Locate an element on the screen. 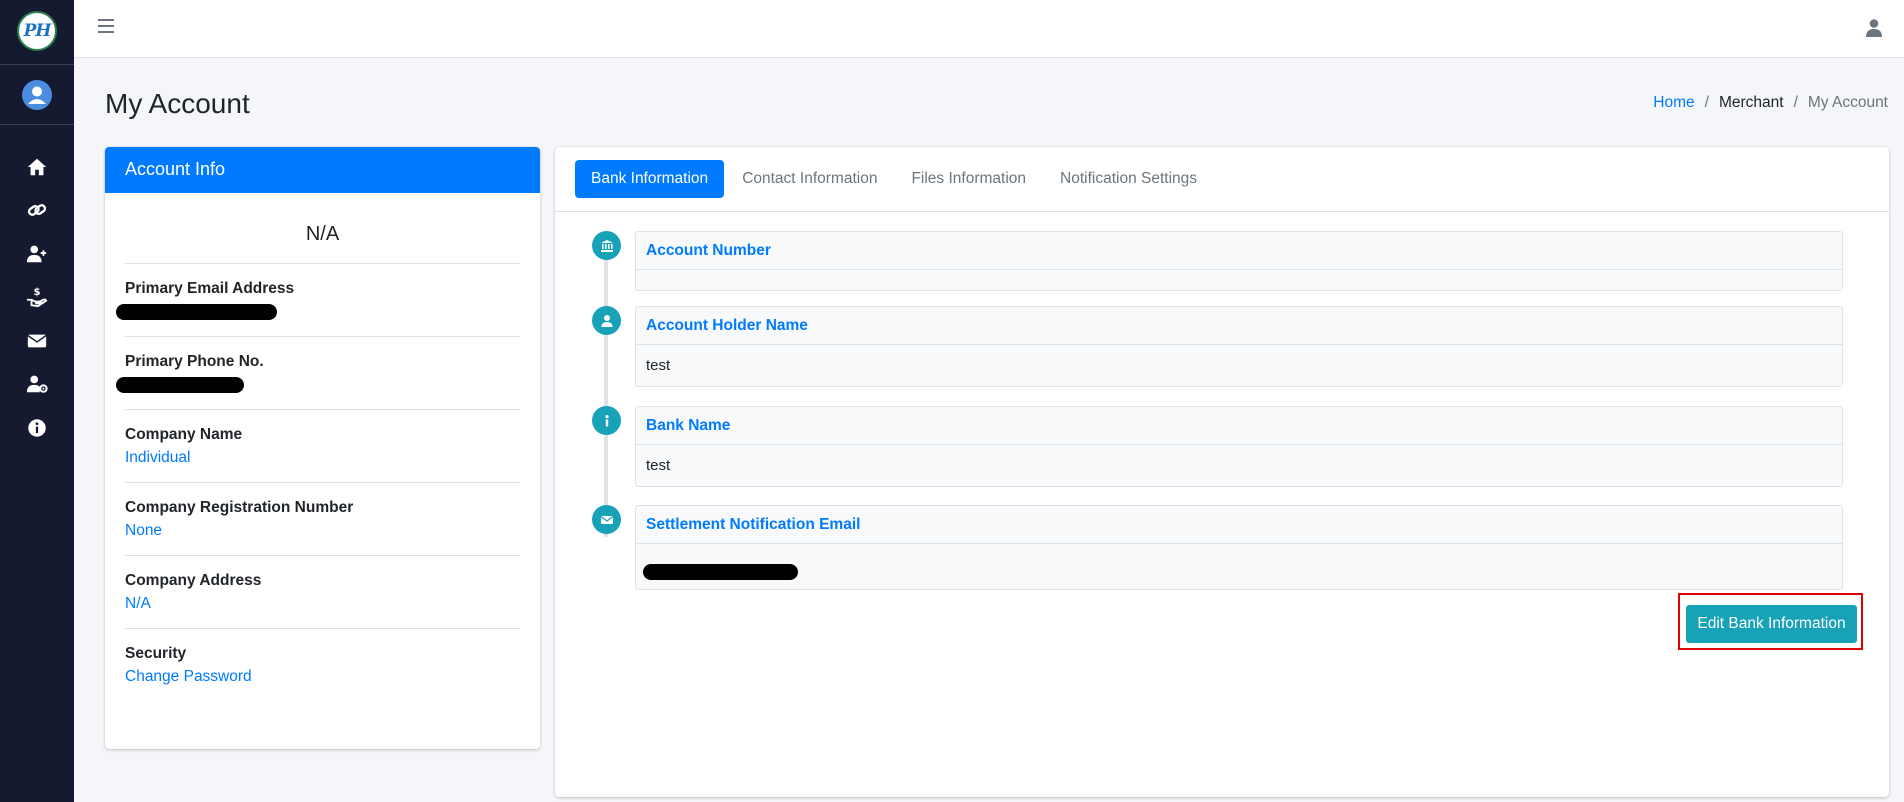 This screenshot has width=1904, height=802. edit-button-highlight: Edit Bank Information is located at coordinates (1770, 621).